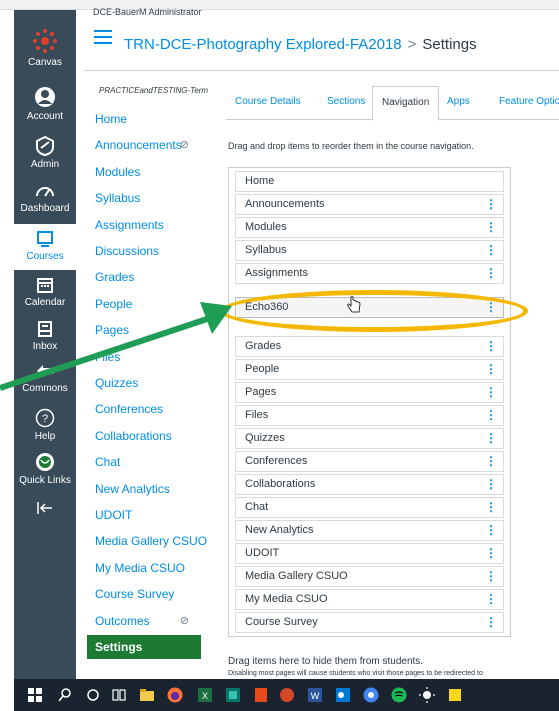  Describe the element at coordinates (147, 695) in the screenshot. I see `file-explorer-icon` at that location.